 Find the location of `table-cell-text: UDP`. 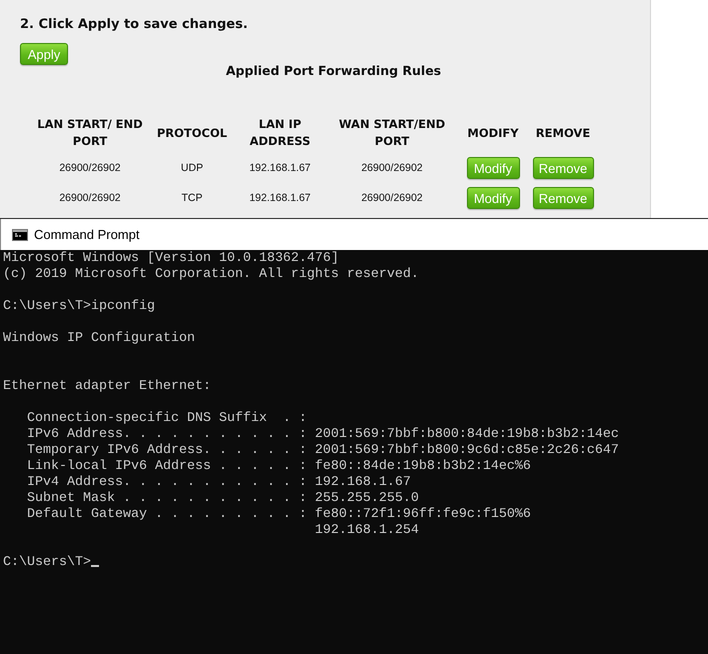

table-cell-text: UDP is located at coordinates (192, 168).